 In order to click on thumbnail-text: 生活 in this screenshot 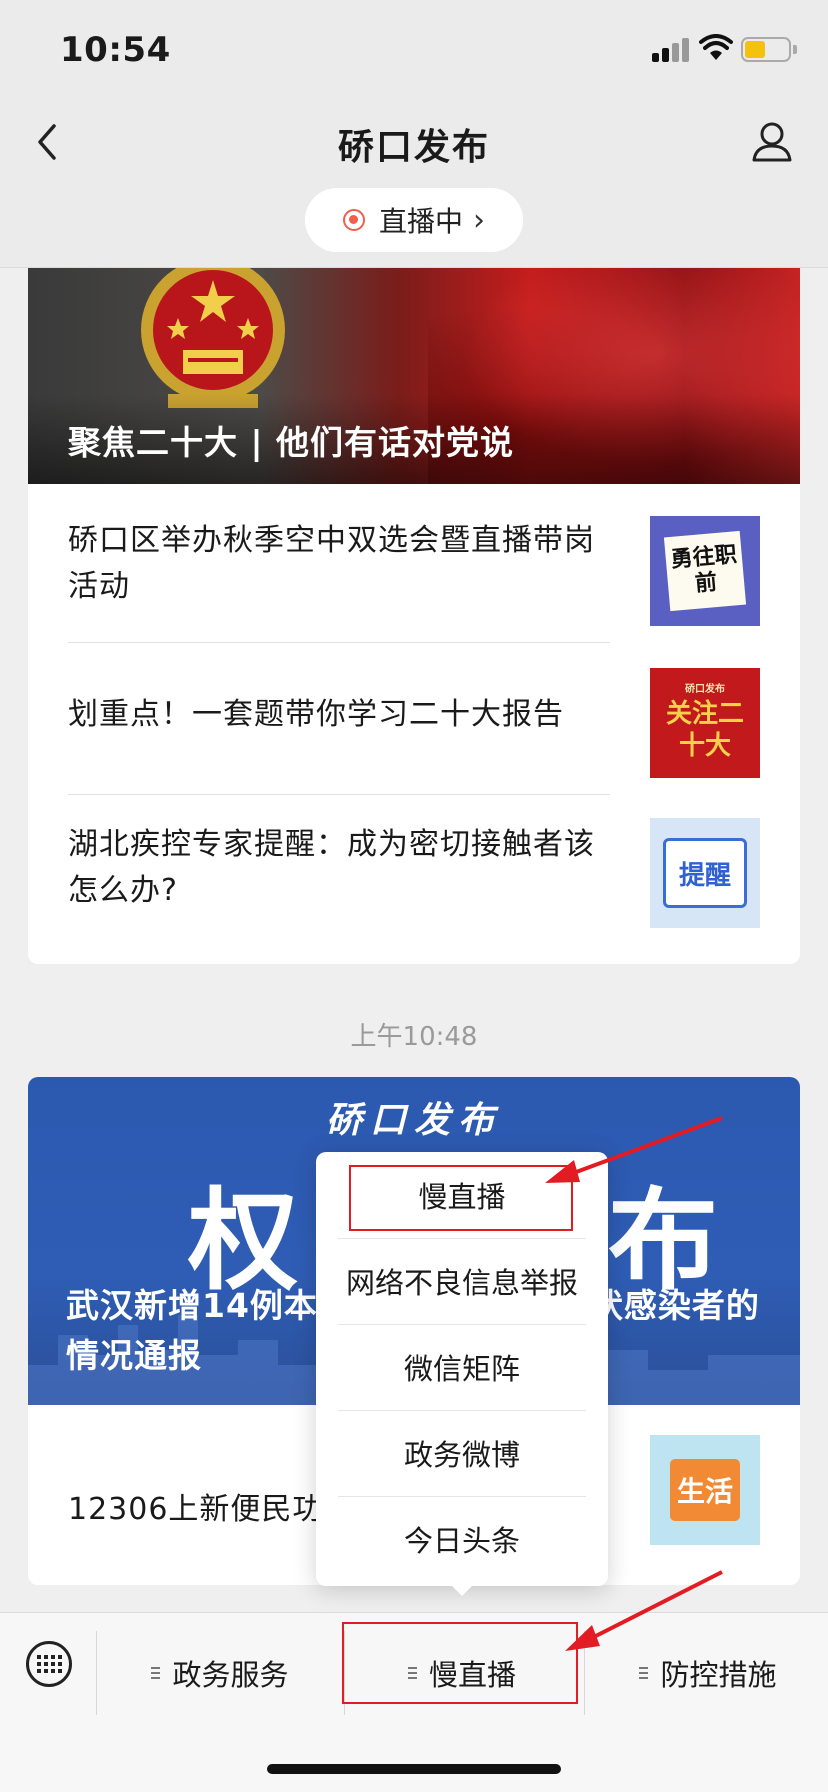, I will do `click(705, 1490)`.